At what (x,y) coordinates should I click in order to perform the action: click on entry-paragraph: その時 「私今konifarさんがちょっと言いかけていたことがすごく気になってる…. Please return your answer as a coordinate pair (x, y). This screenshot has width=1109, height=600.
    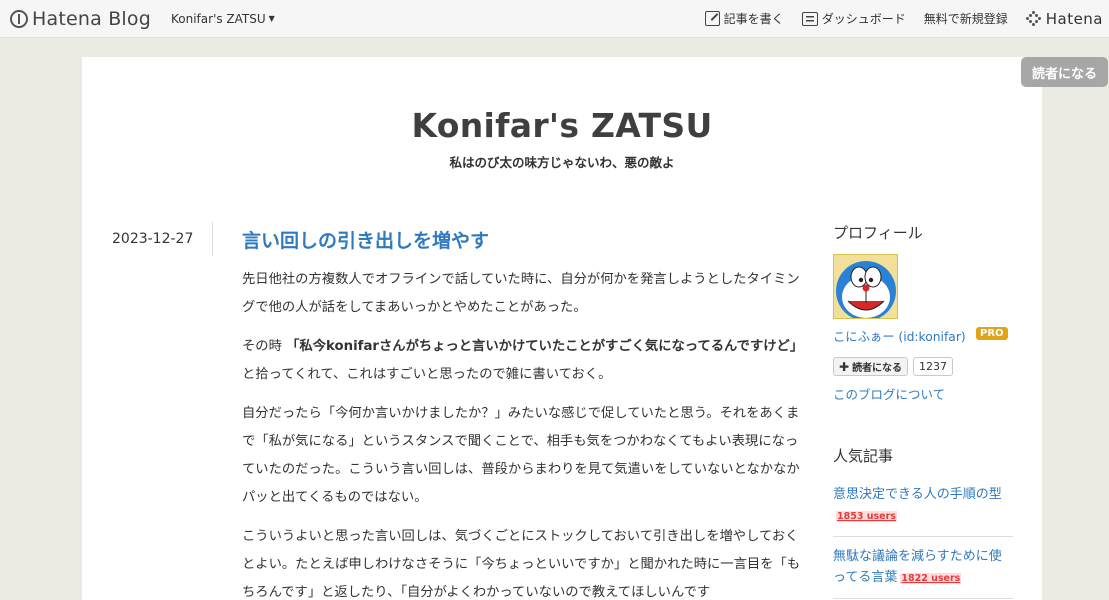
    Looking at the image, I should click on (523, 361).